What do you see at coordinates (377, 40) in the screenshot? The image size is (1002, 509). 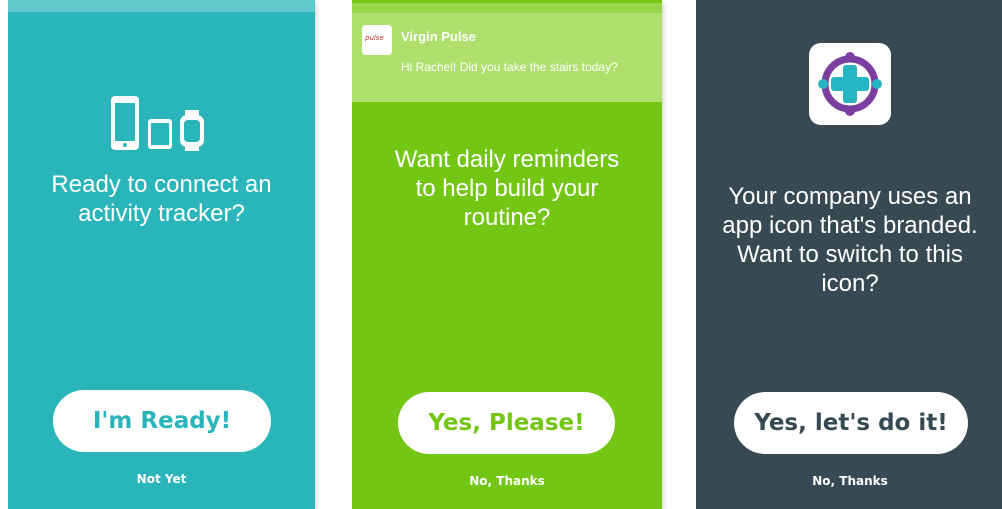 I see `virgin-pulse-logo-icon: pulse` at bounding box center [377, 40].